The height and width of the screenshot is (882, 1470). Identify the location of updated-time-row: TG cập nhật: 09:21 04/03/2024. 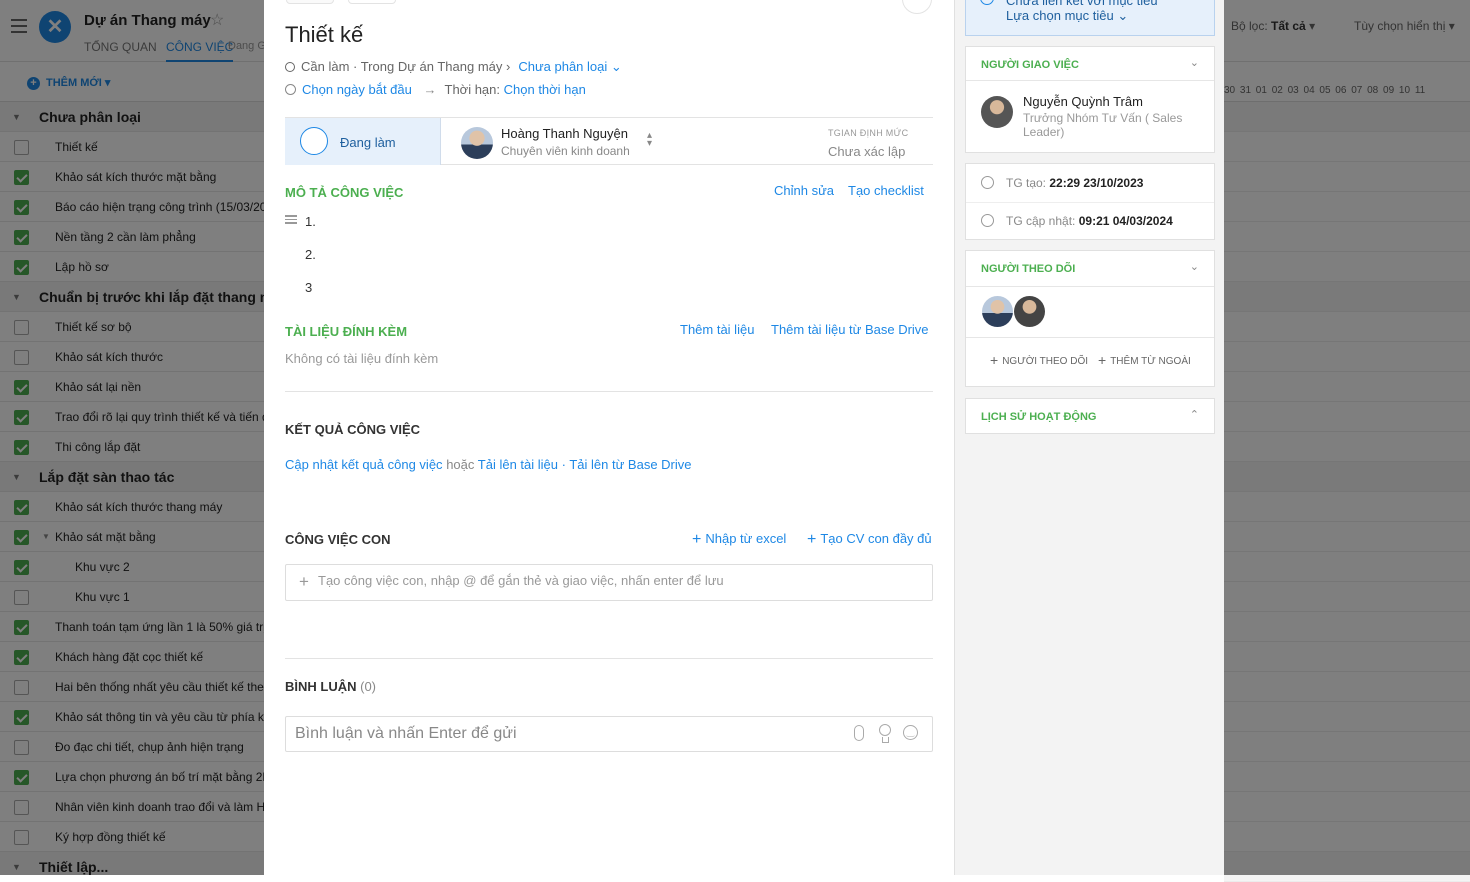
(1089, 221).